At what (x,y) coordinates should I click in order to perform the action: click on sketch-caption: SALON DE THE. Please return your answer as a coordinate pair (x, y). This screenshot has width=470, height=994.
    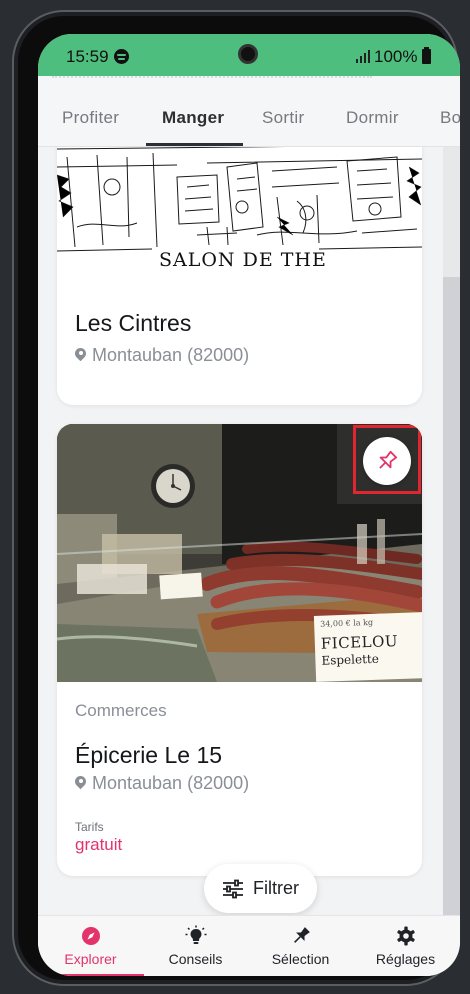
    Looking at the image, I should click on (243, 260).